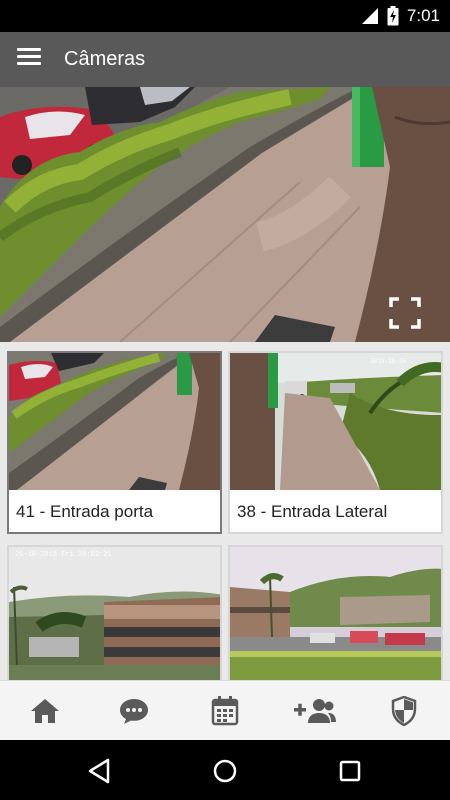 This screenshot has height=800, width=450. What do you see at coordinates (85, 511) in the screenshot?
I see `camera-label: 41 - Entrada porta` at bounding box center [85, 511].